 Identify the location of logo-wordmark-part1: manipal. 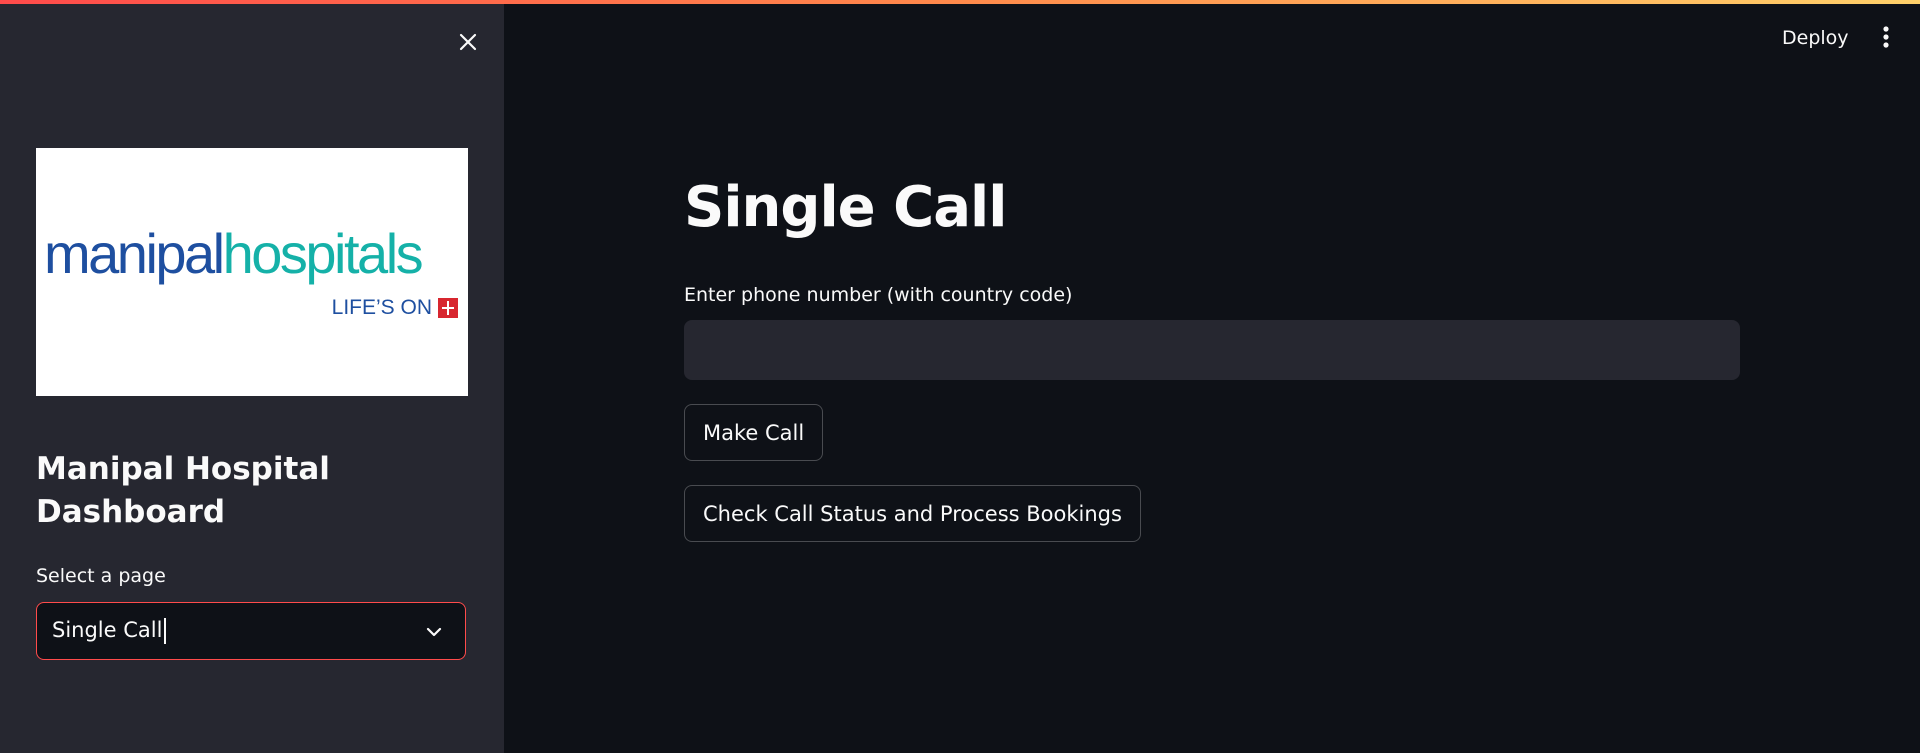
(134, 253).